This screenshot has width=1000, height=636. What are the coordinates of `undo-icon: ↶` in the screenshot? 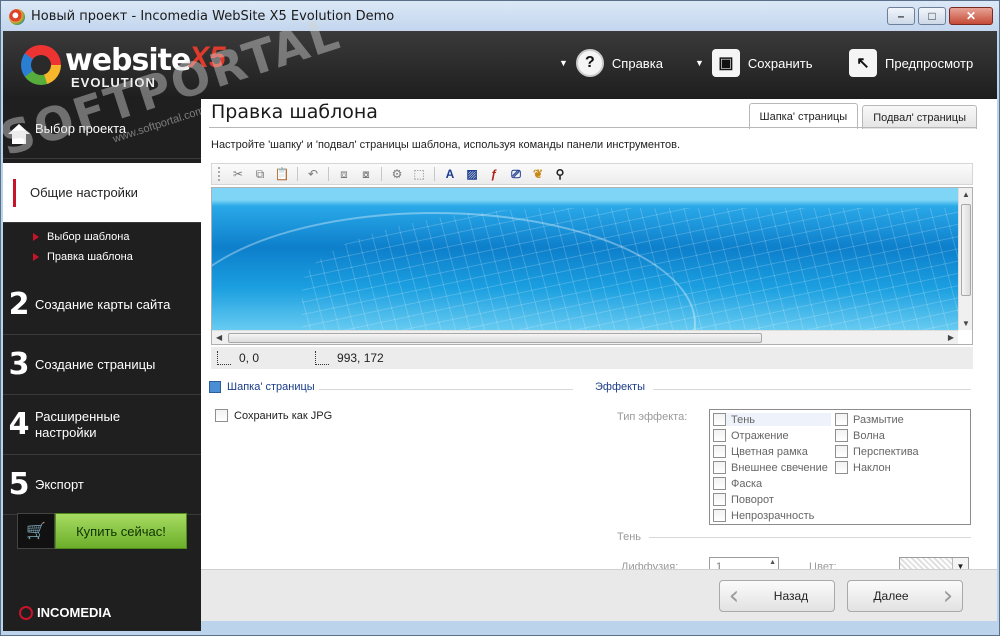 It's located at (313, 174).